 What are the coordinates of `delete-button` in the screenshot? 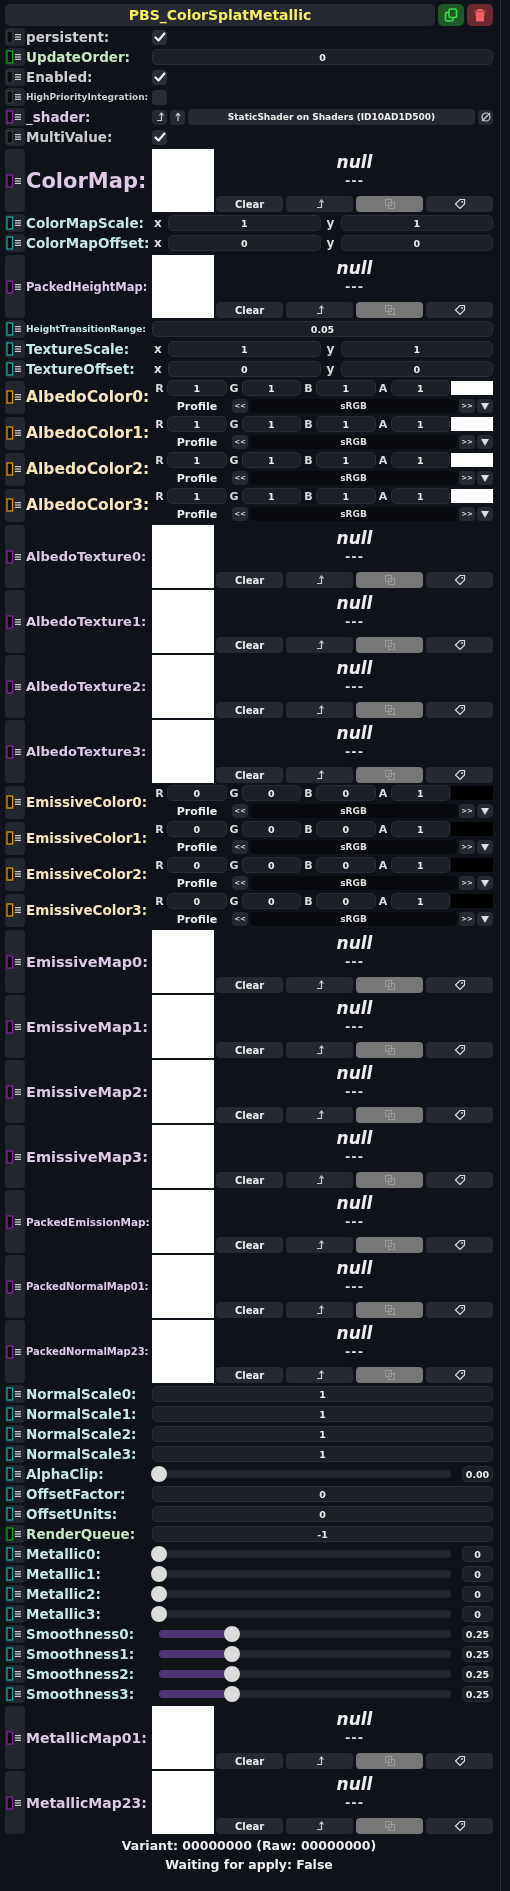 It's located at (480, 15).